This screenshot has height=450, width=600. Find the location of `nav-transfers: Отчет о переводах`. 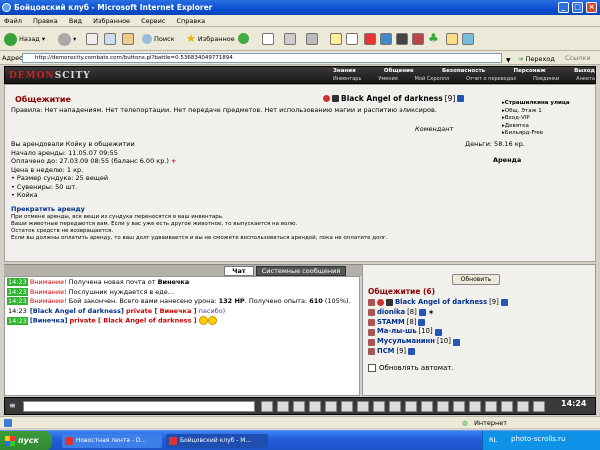

nav-transfers: Отчет о переводах is located at coordinates (491, 79).